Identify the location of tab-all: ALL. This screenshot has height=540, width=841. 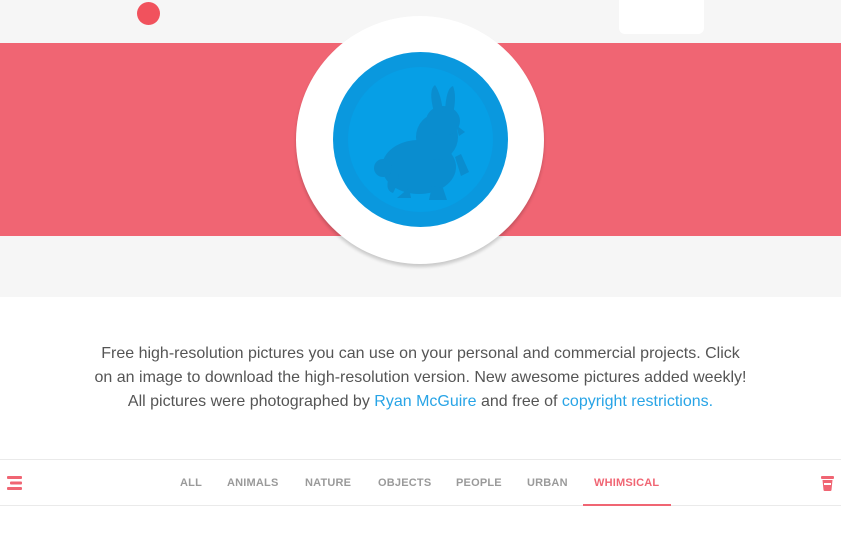
(191, 483).